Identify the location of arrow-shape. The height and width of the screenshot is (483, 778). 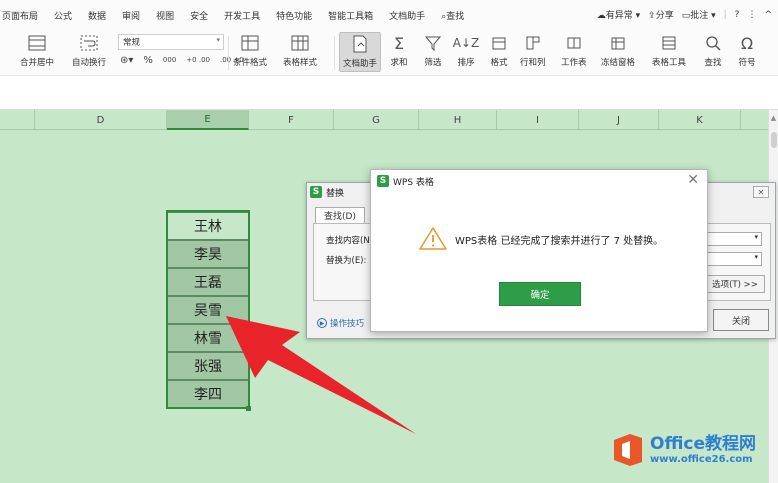
(321, 375).